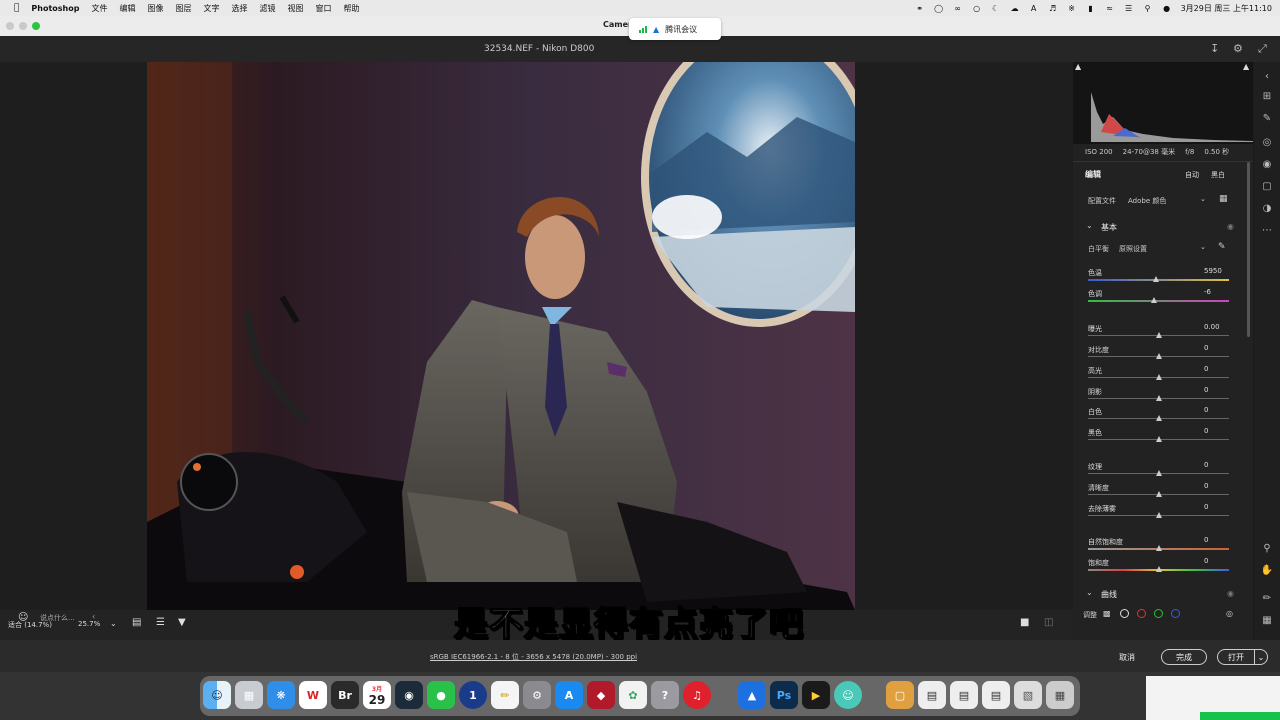 This screenshot has height=720, width=1280. What do you see at coordinates (1262, 49) in the screenshot?
I see `fullscreen-icon: ⤢` at bounding box center [1262, 49].